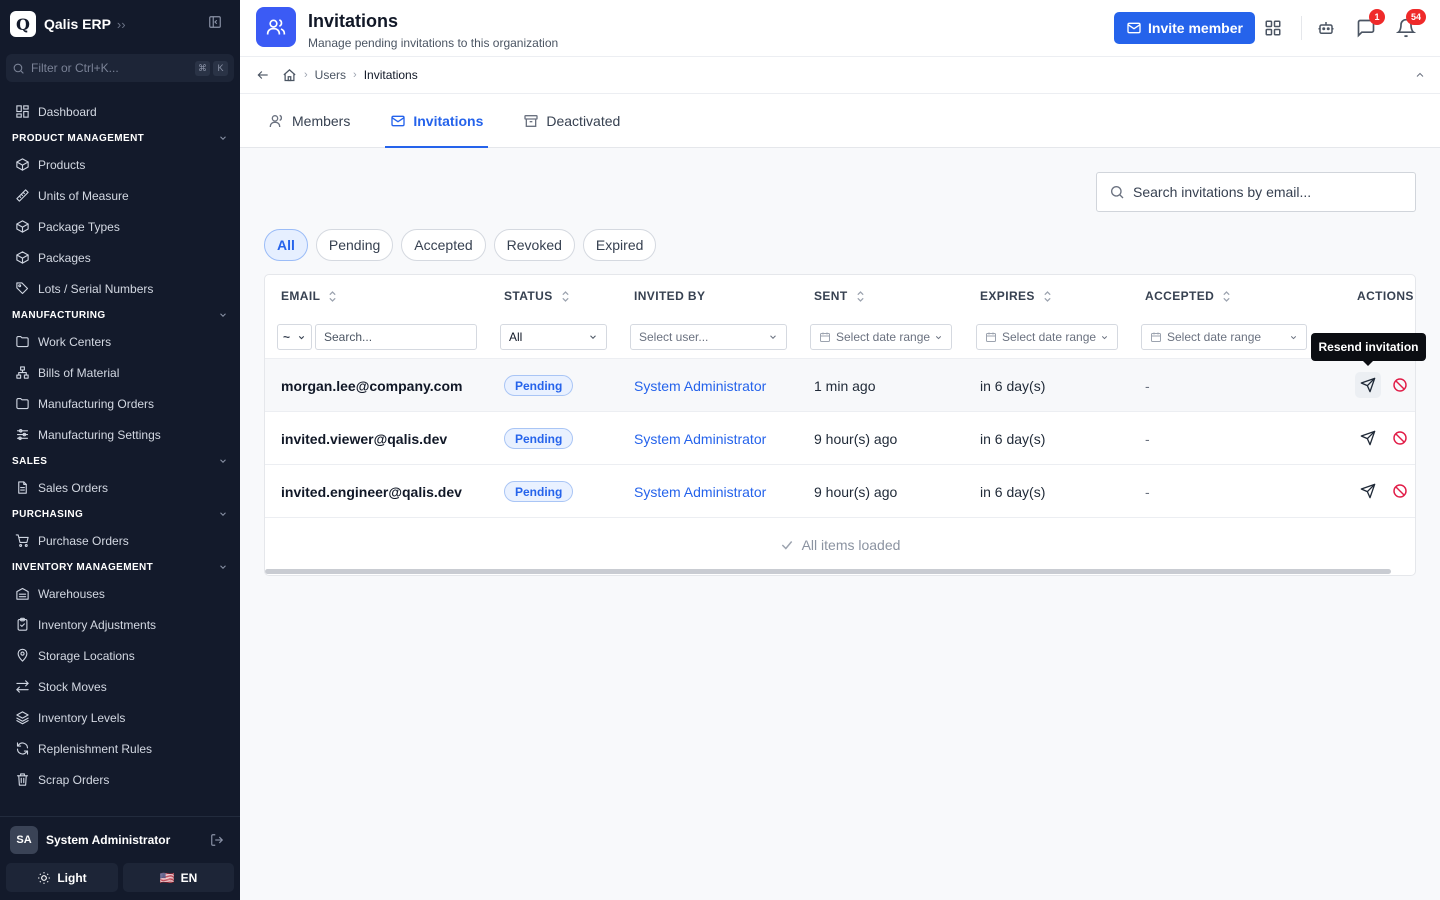  What do you see at coordinates (26, 111) in the screenshot?
I see `dashboard-icon` at bounding box center [26, 111].